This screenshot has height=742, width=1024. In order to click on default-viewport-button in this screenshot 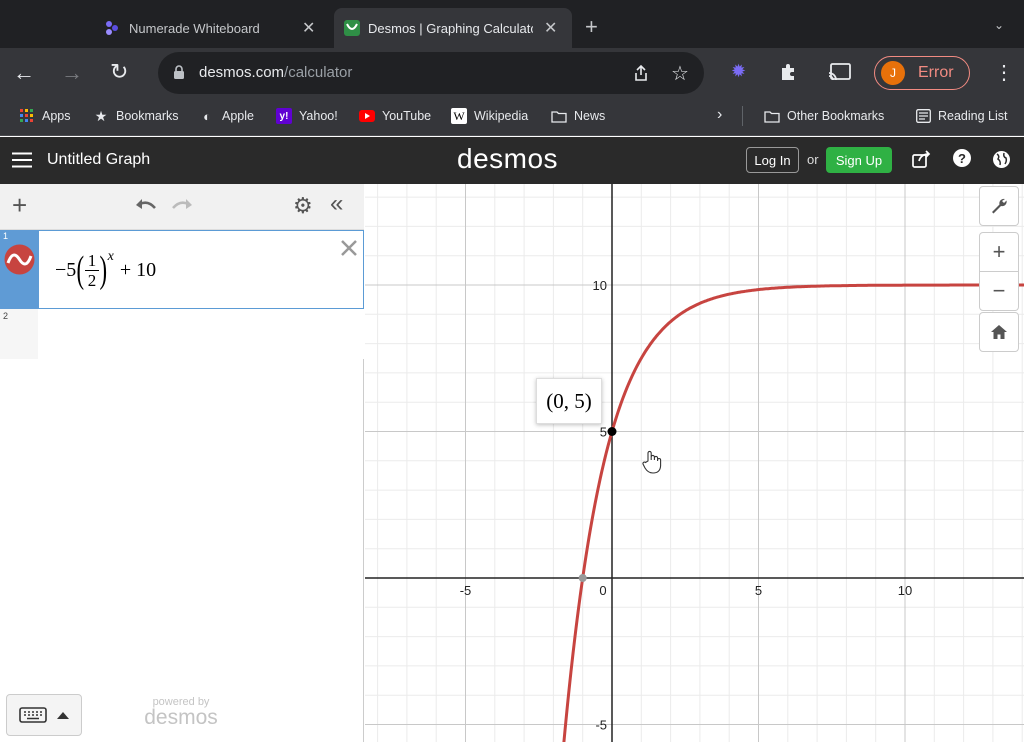, I will do `click(999, 332)`.